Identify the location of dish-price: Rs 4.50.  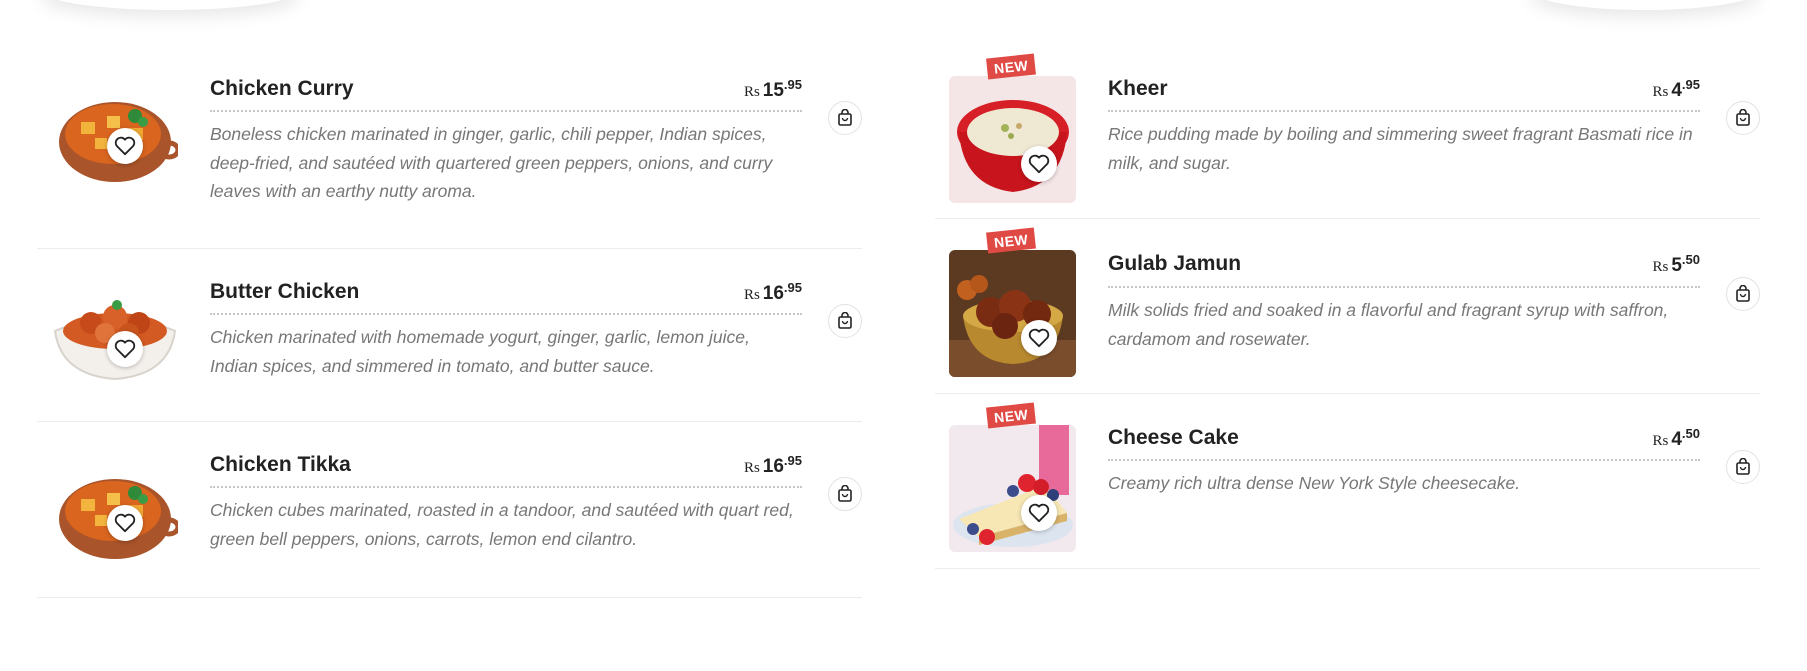
(1676, 438).